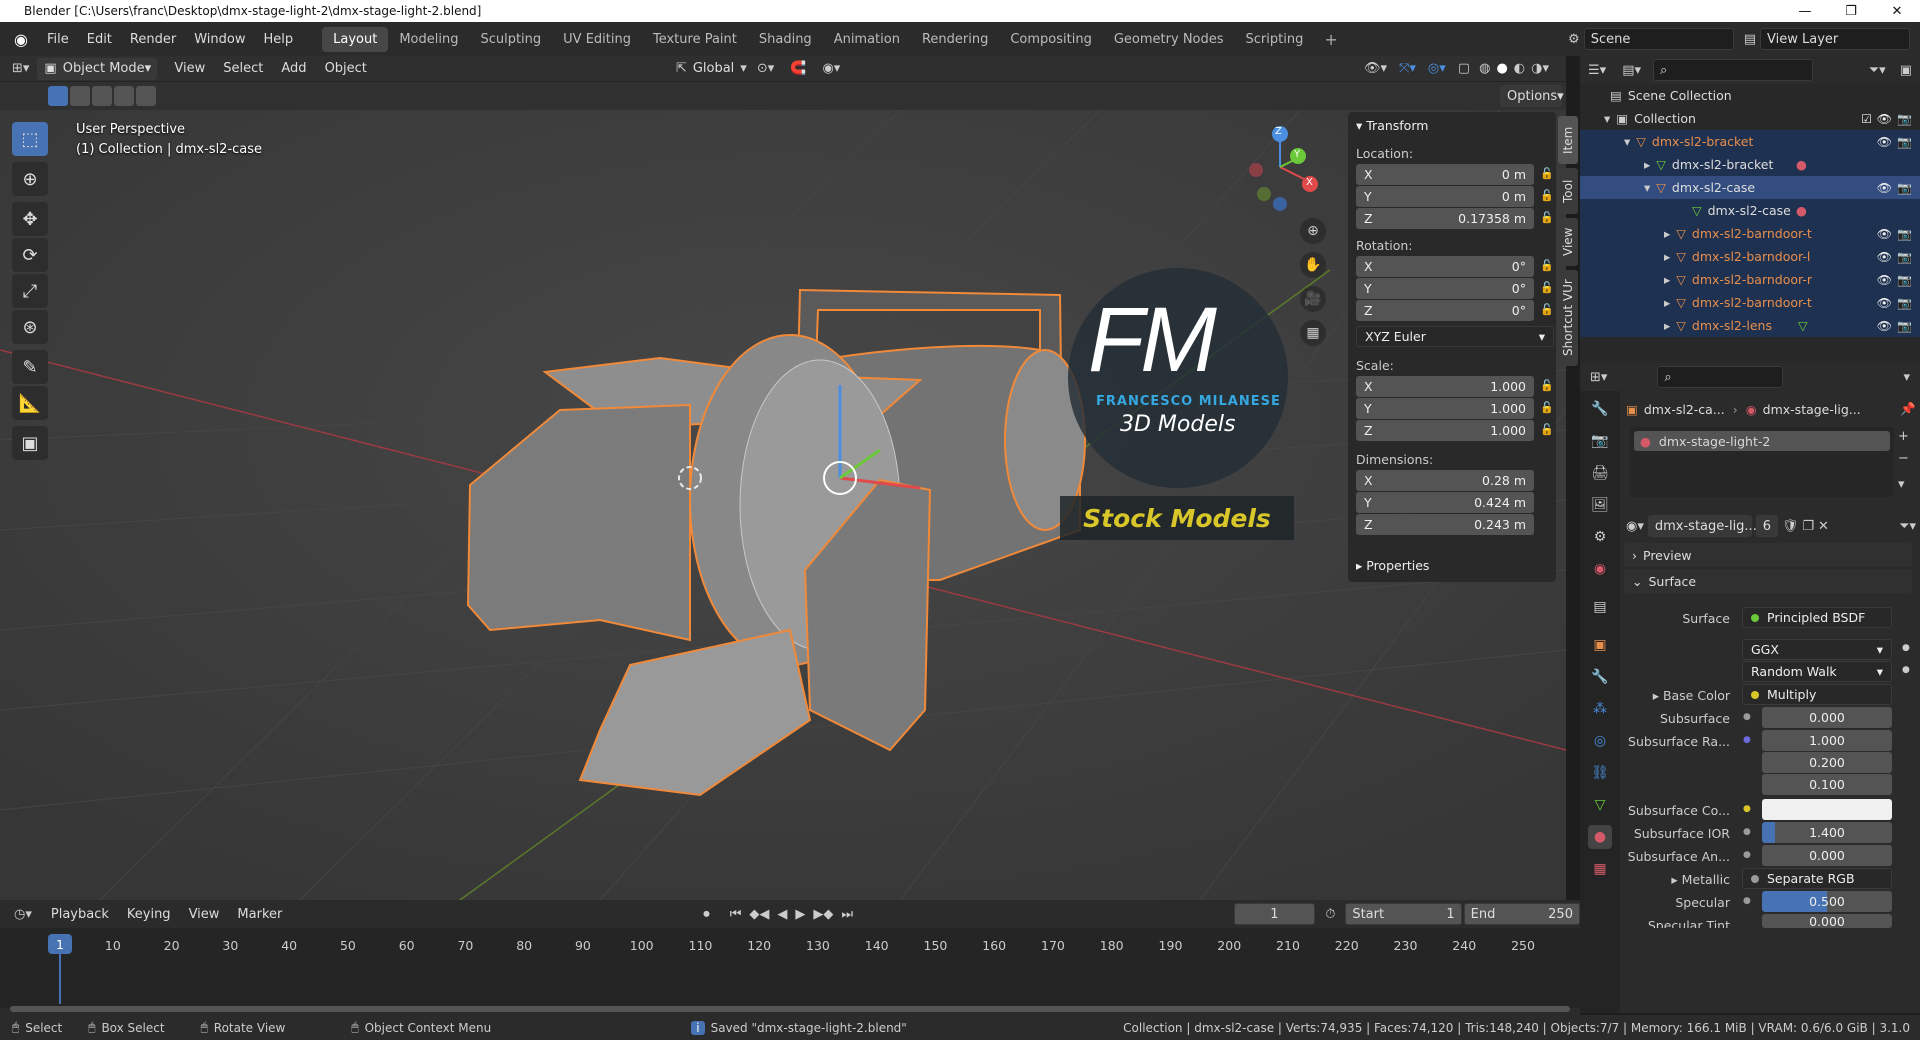 This screenshot has width=1920, height=1040. I want to click on view-layer-tab-icon: 🖼, so click(1600, 505).